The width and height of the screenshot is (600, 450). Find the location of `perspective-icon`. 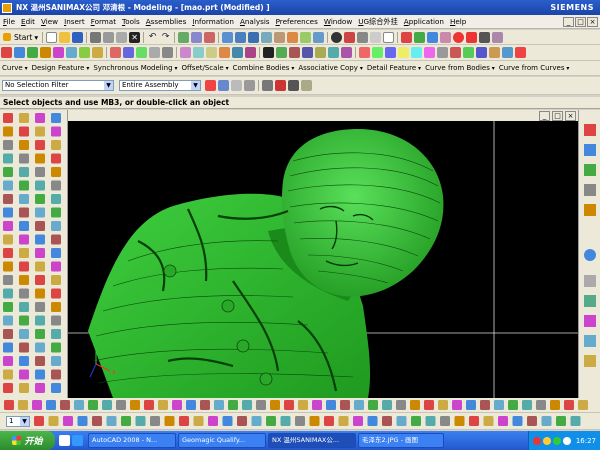

perspective-icon is located at coordinates (293, 37).